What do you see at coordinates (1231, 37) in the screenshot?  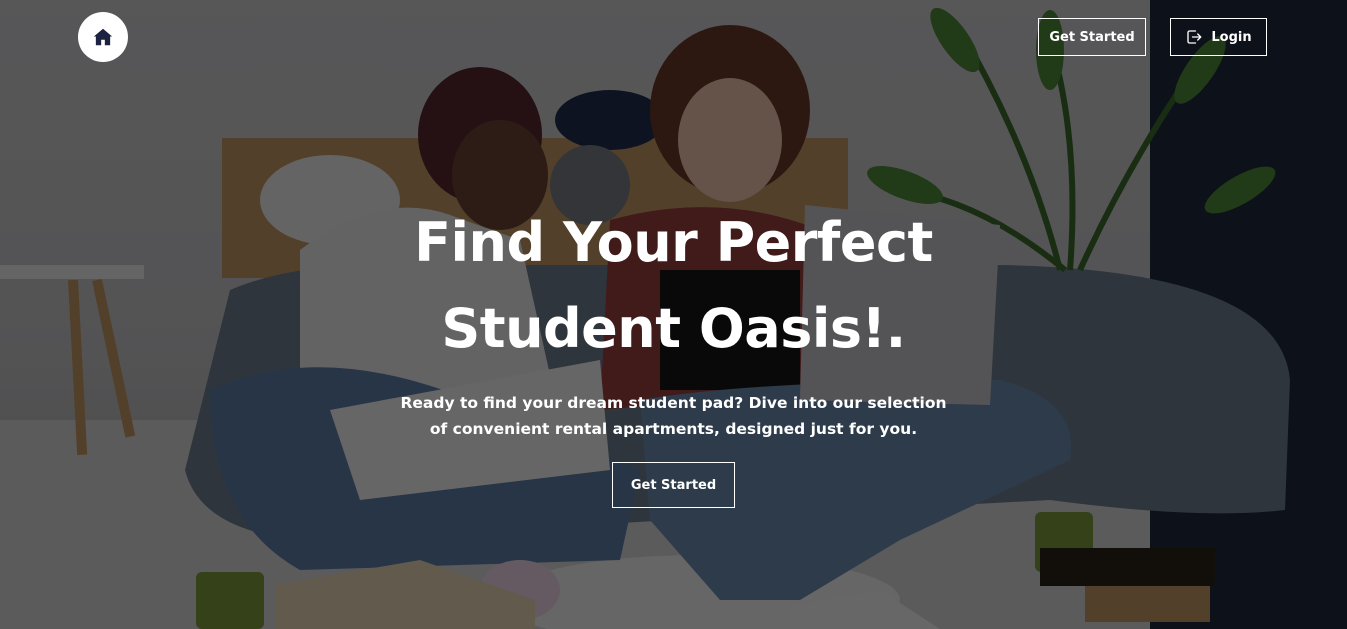 I see `login-label: Login` at bounding box center [1231, 37].